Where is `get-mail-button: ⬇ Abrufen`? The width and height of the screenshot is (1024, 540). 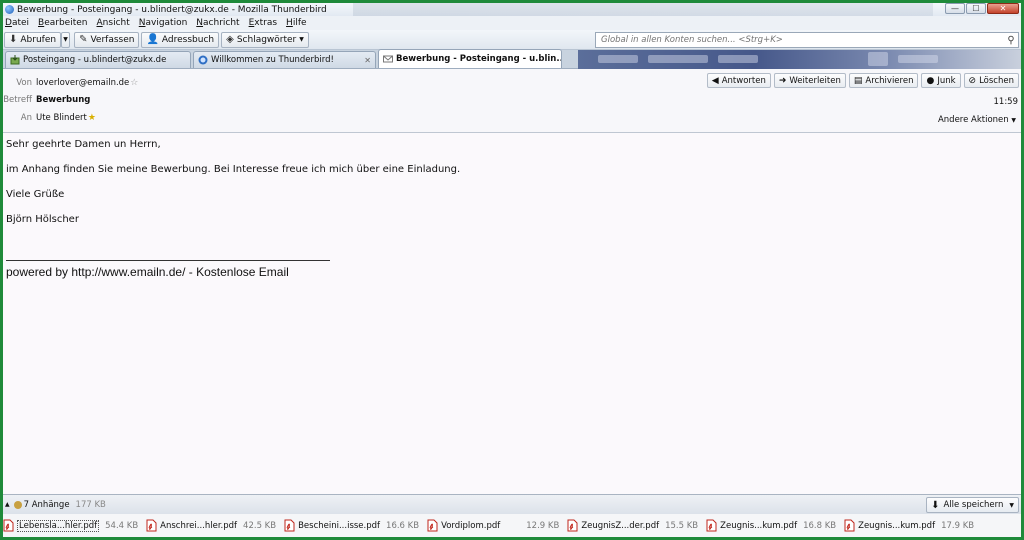 get-mail-button: ⬇ Abrufen is located at coordinates (33, 39).